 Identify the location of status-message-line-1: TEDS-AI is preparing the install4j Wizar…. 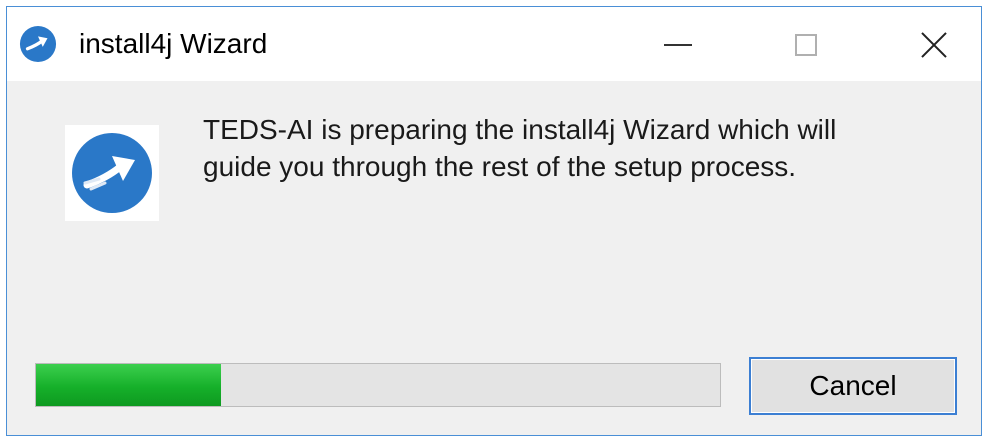
(520, 129).